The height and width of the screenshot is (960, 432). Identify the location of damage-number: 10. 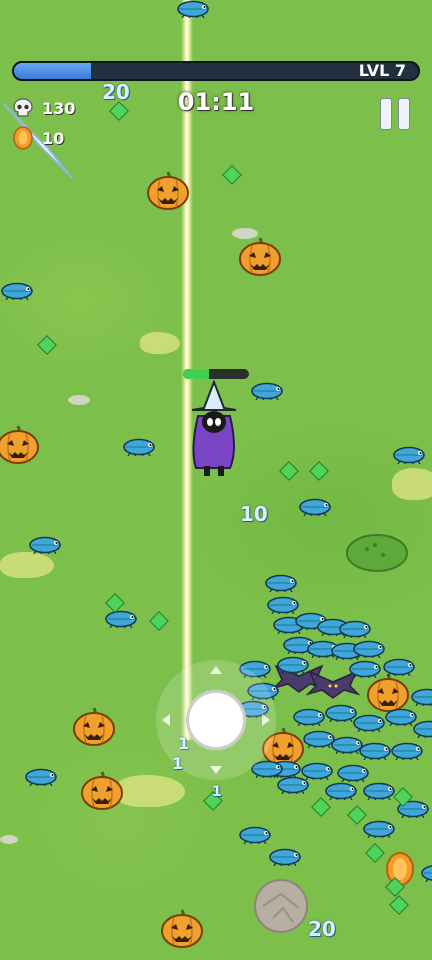
(254, 514).